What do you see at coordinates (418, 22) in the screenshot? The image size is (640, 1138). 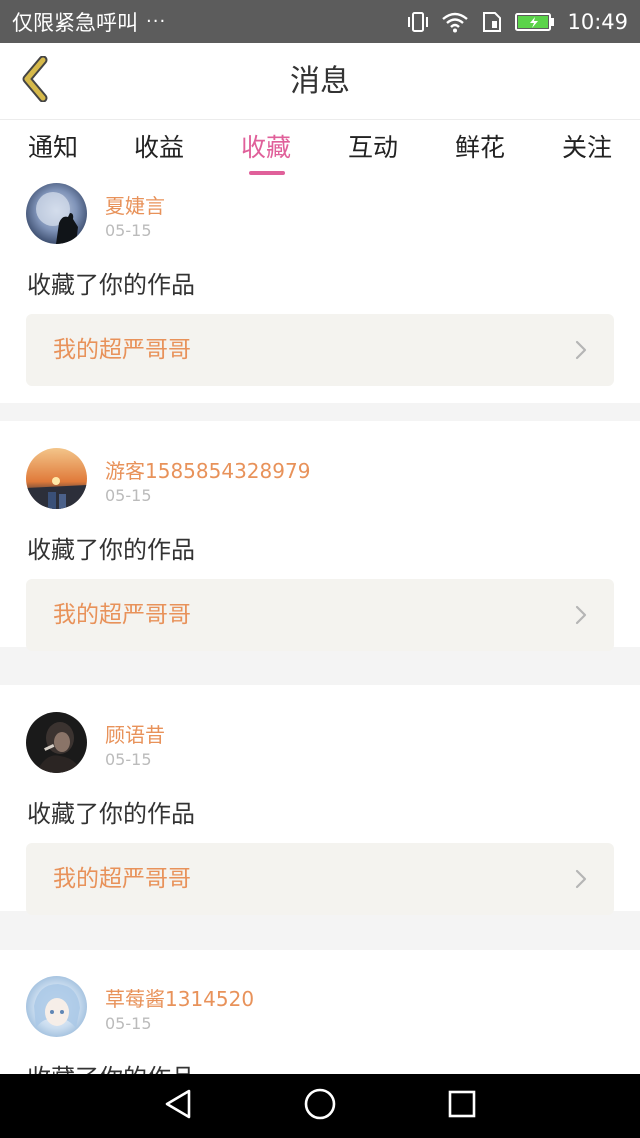 I see `vibrate-icon` at bounding box center [418, 22].